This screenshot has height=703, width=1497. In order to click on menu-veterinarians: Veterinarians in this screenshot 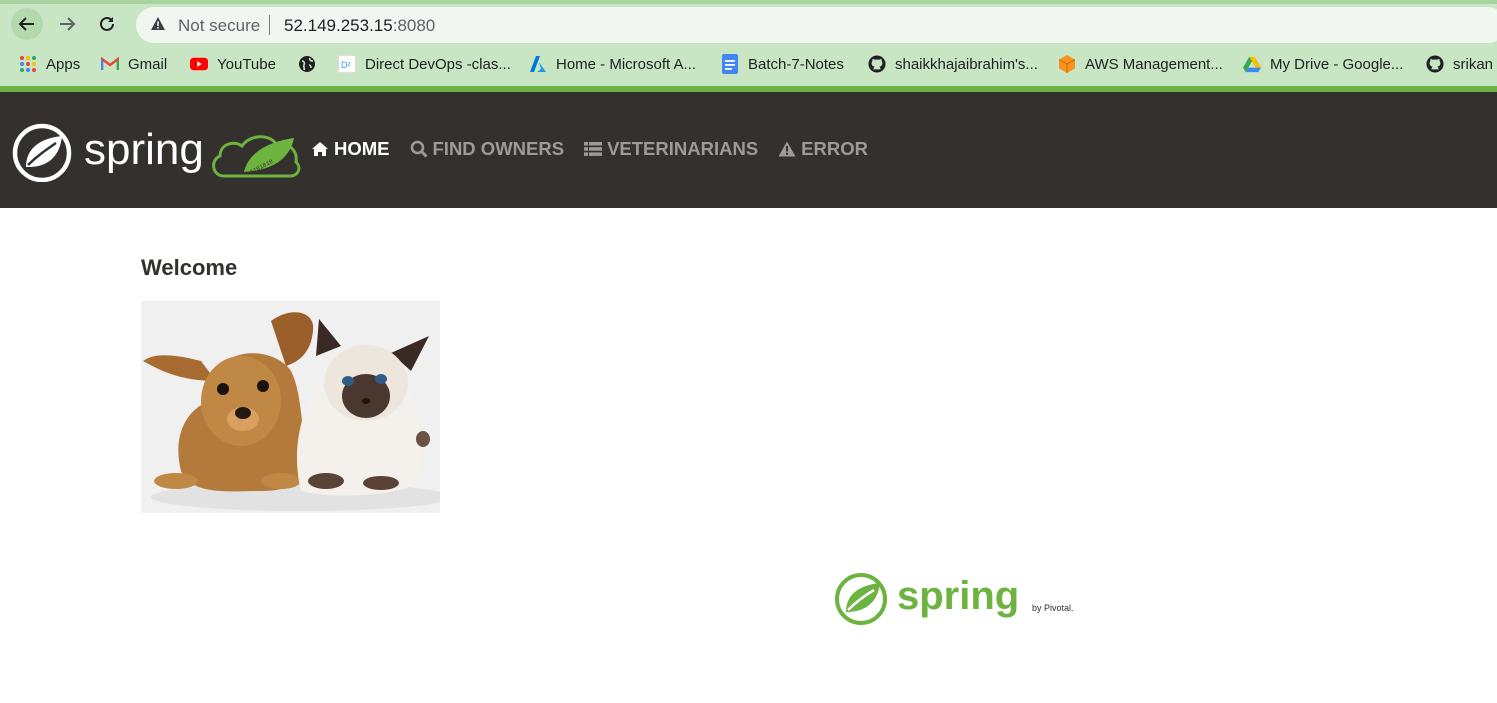, I will do `click(671, 149)`.